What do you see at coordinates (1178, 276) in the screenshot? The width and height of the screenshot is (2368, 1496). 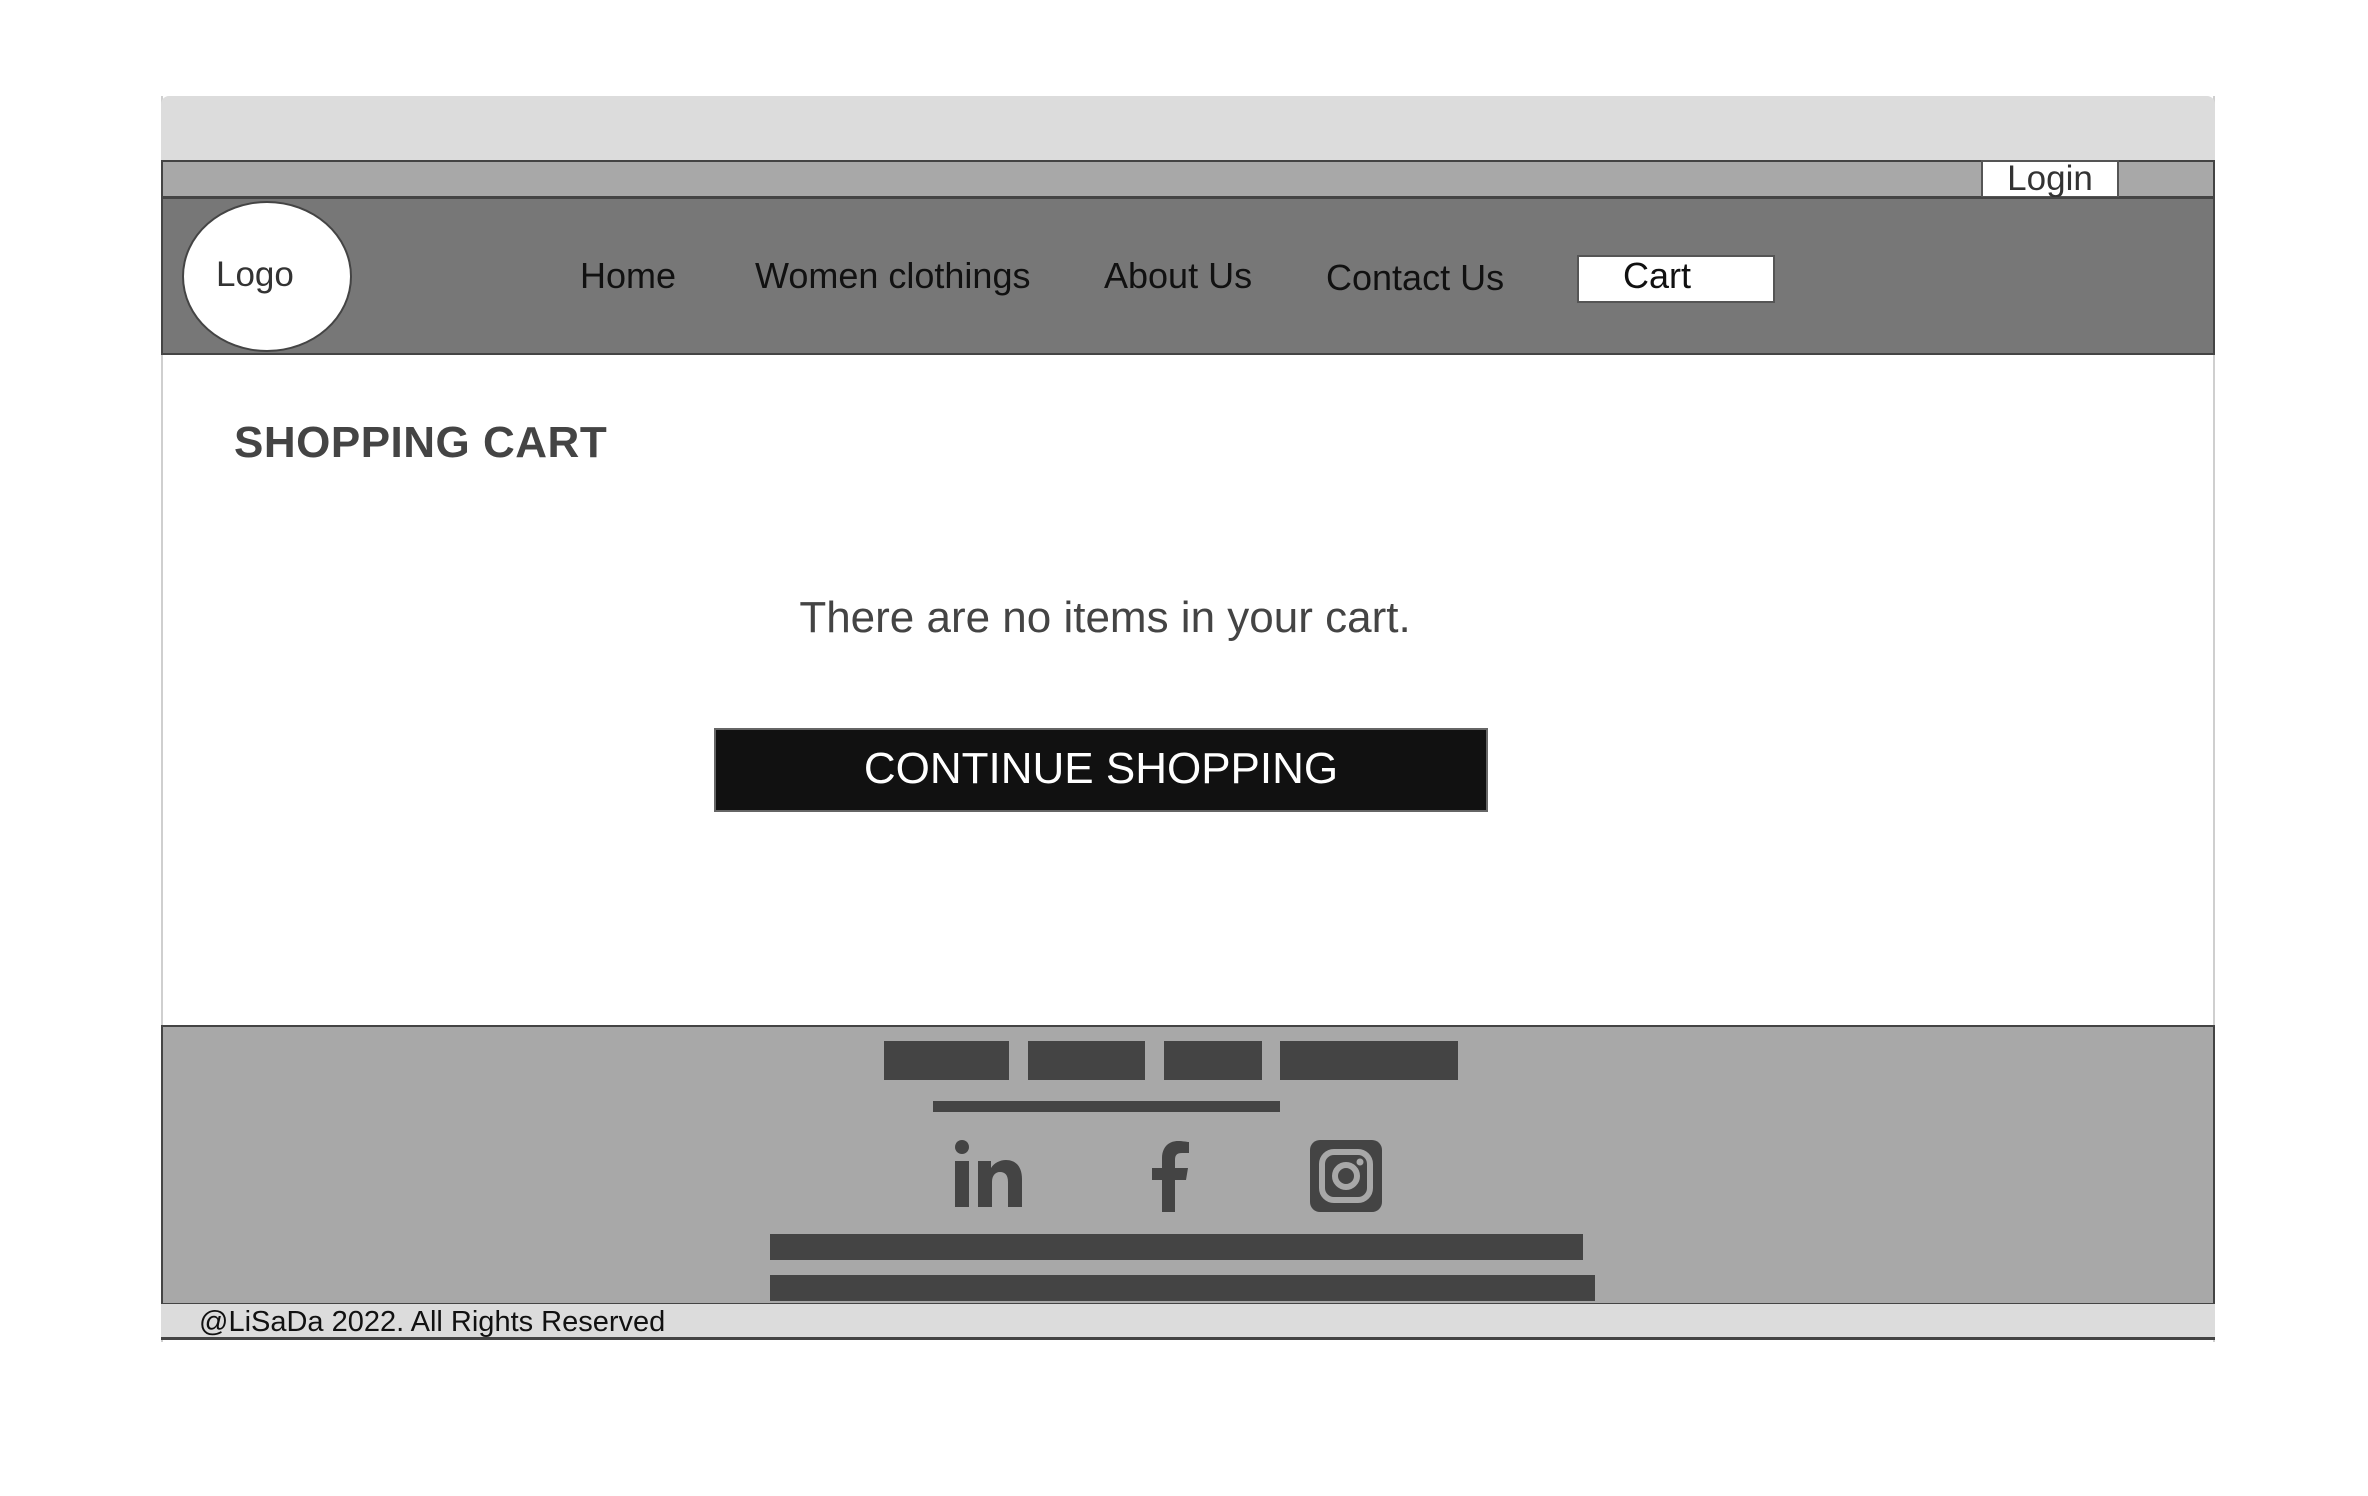 I see `nav-about-us: About Us` at bounding box center [1178, 276].